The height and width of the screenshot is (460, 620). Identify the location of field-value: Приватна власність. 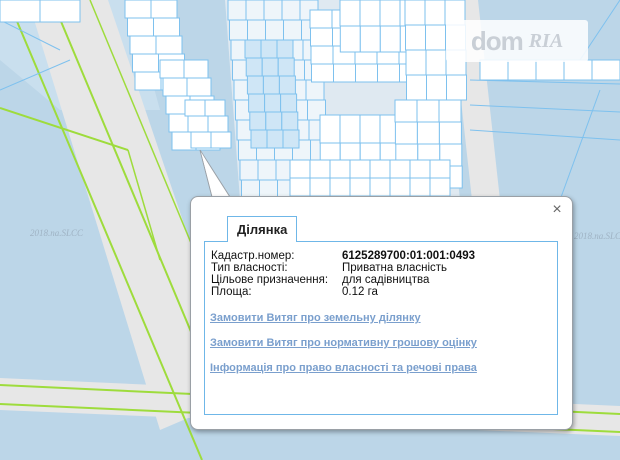
(395, 268).